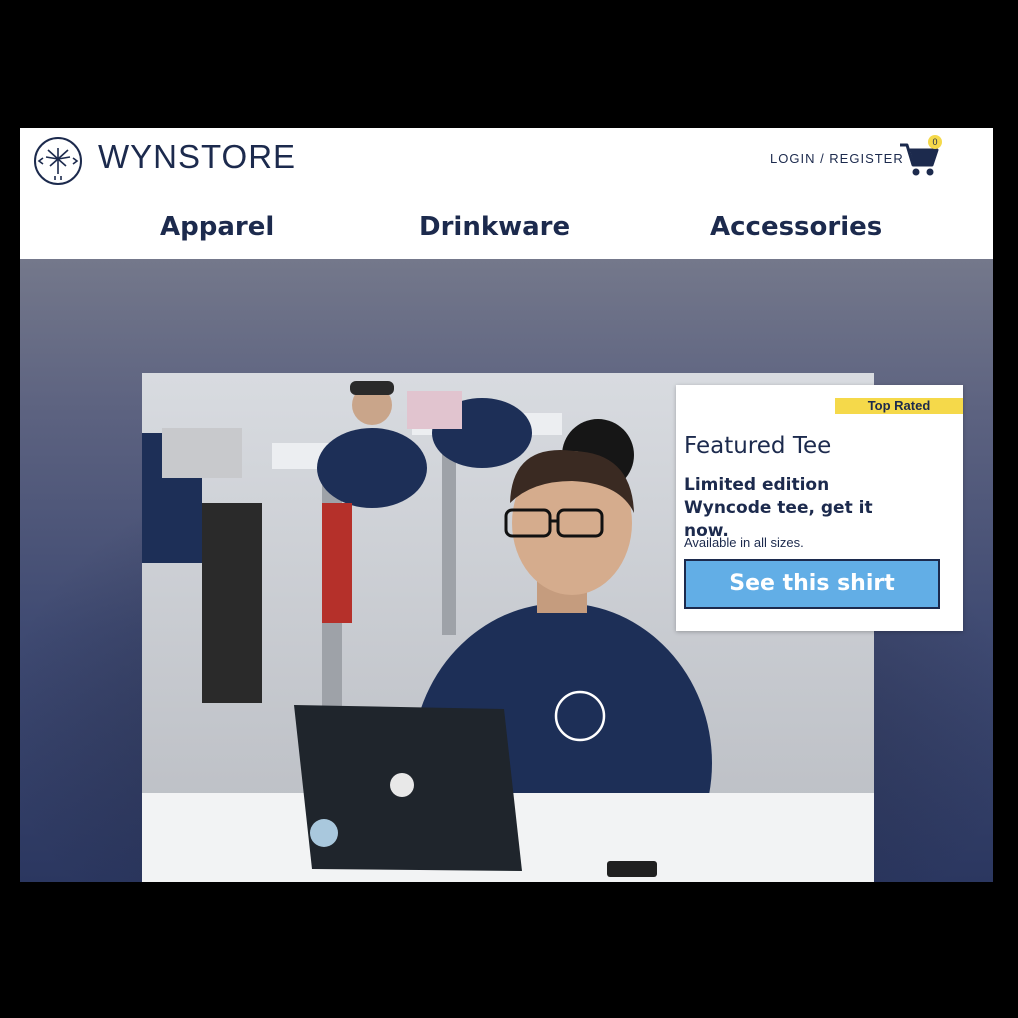  Describe the element at coordinates (899, 406) in the screenshot. I see `top-rated-badge: Top Rated` at that location.